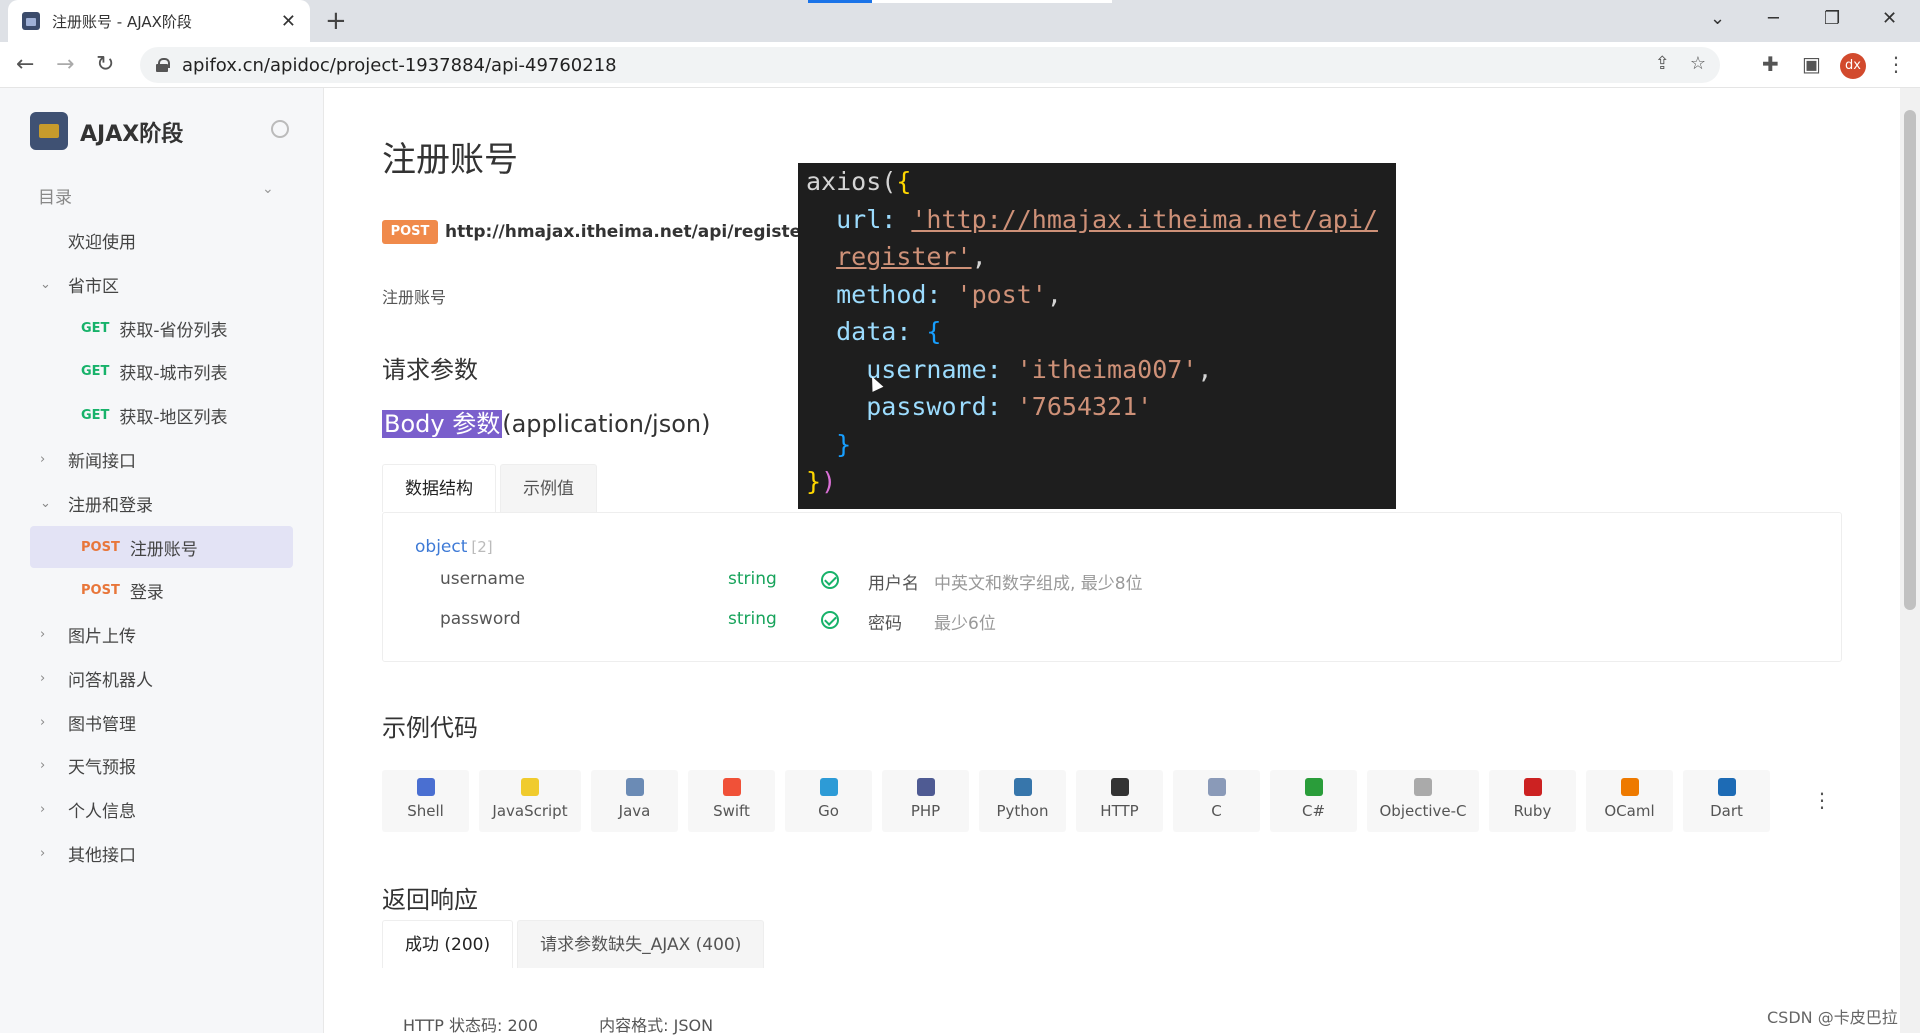  I want to click on lang-label: PHP, so click(925, 811).